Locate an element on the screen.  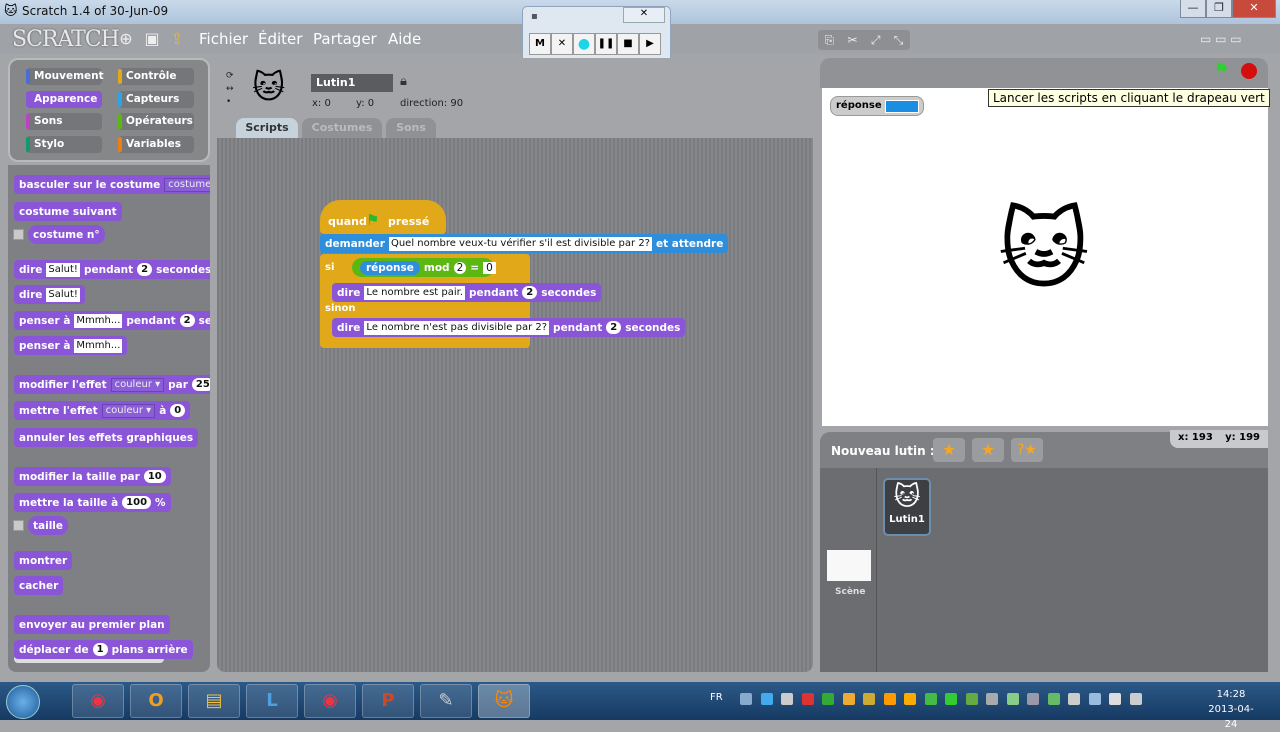
scratch-taskbar-button: 🐱 is located at coordinates (504, 701).